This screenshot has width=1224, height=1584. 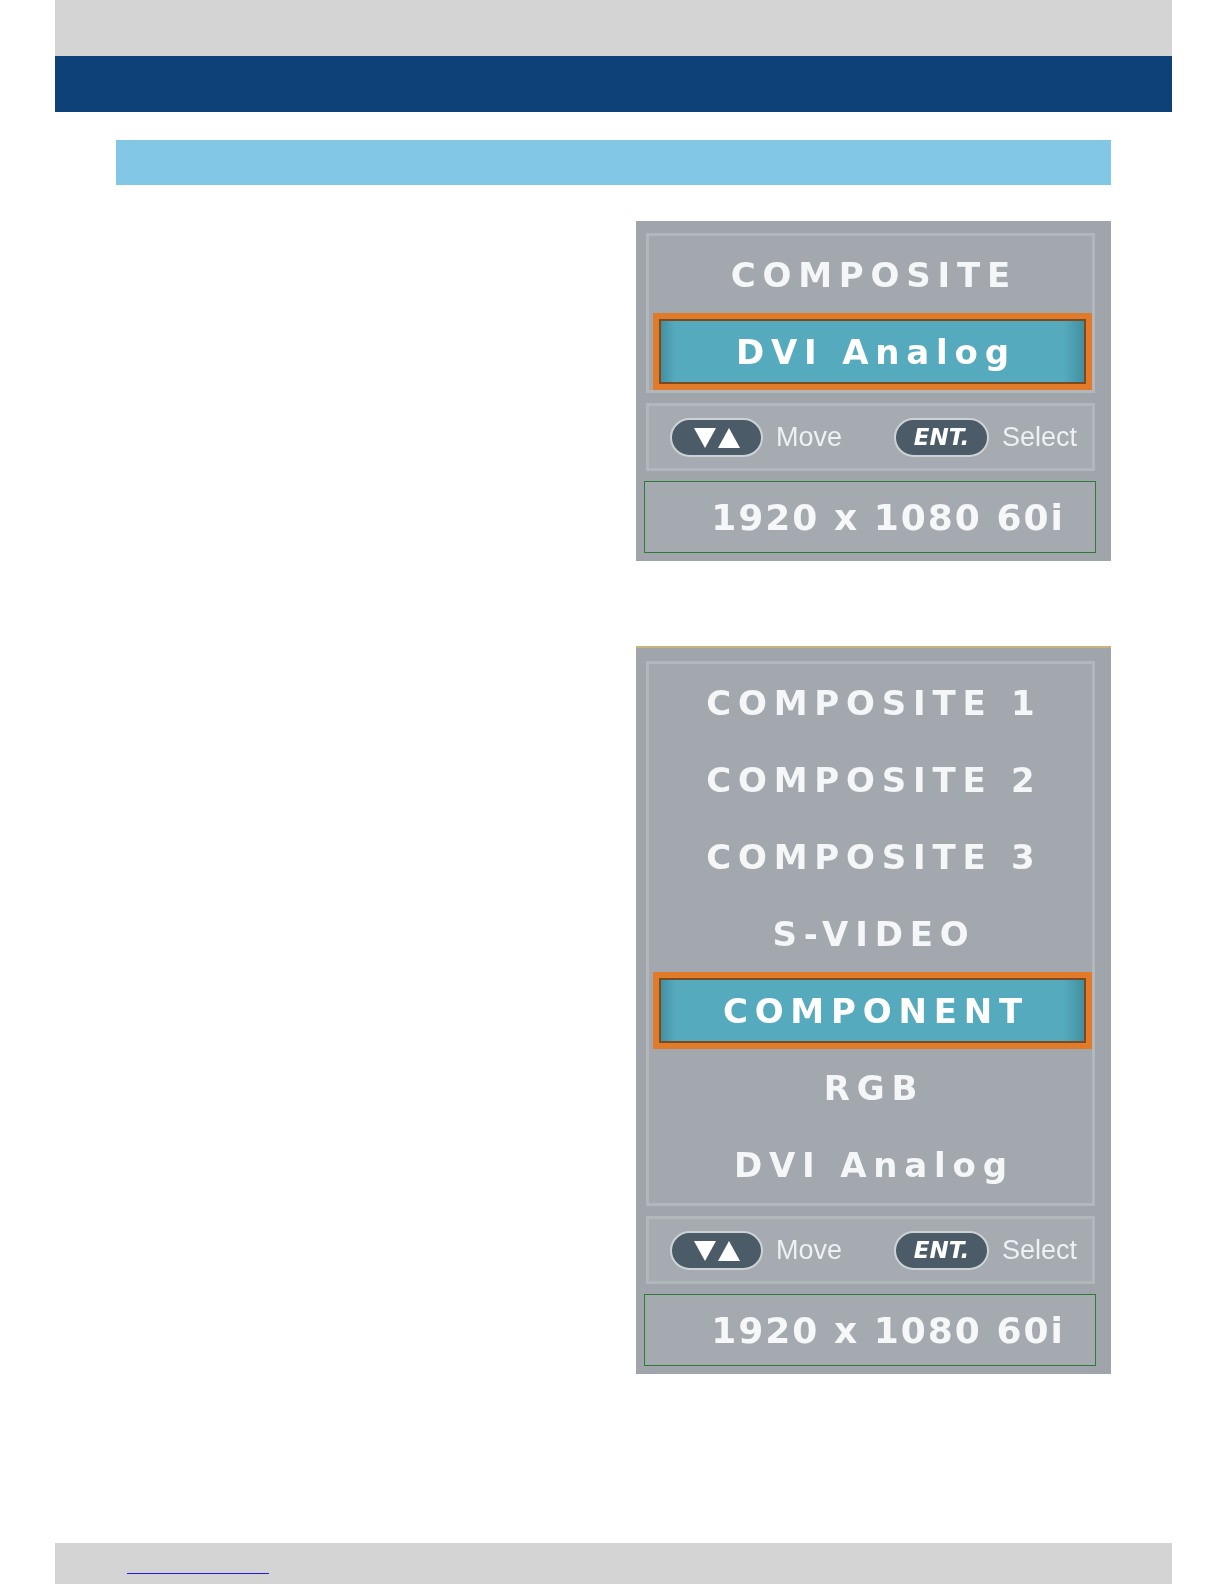 I want to click on source-option: COMPOSITE 1, so click(x=870, y=702).